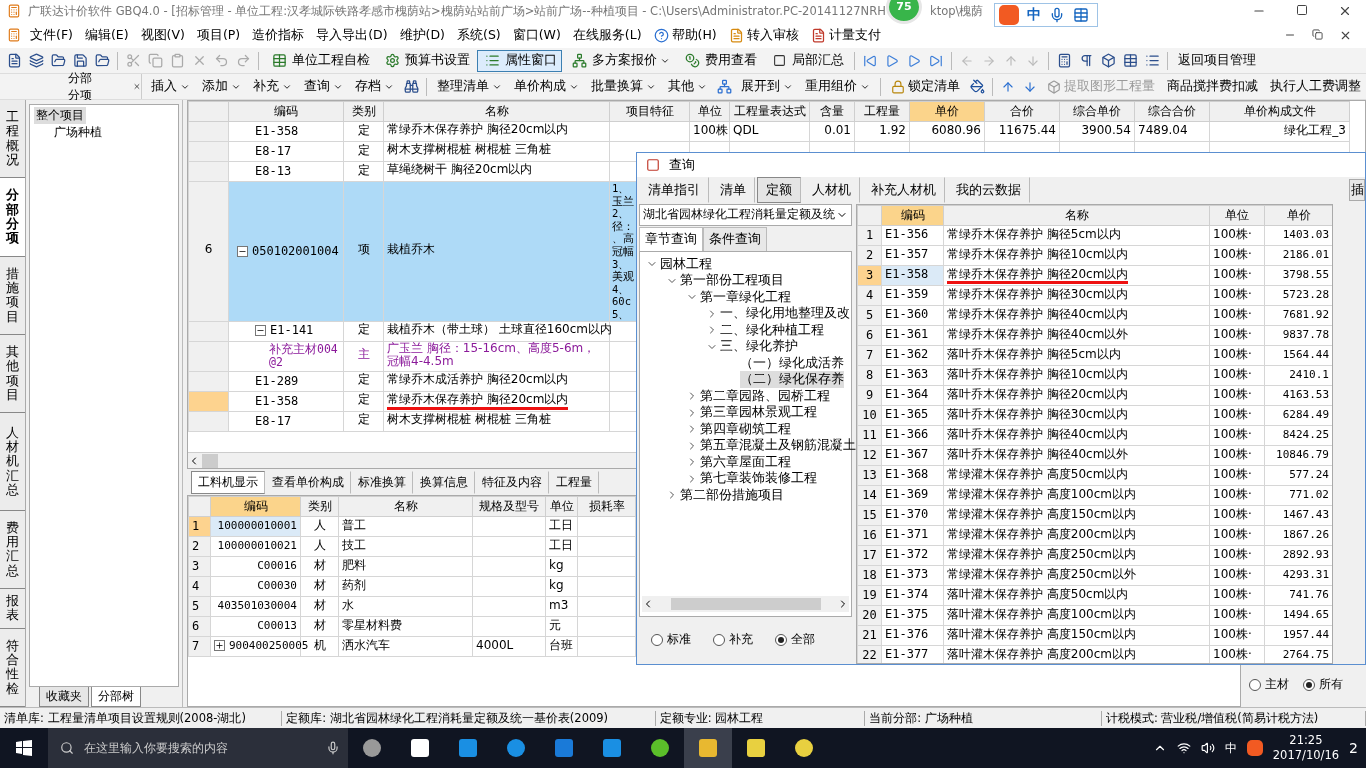  I want to click on row-header: 19, so click(869, 595).